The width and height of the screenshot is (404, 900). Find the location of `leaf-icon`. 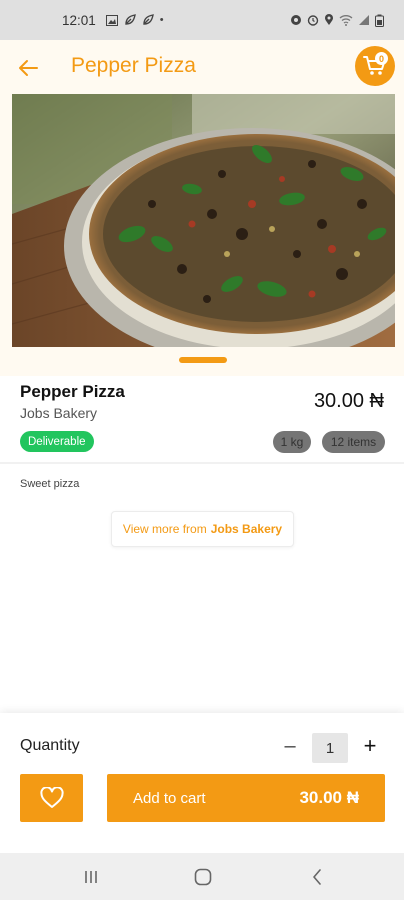

leaf-icon is located at coordinates (130, 19).